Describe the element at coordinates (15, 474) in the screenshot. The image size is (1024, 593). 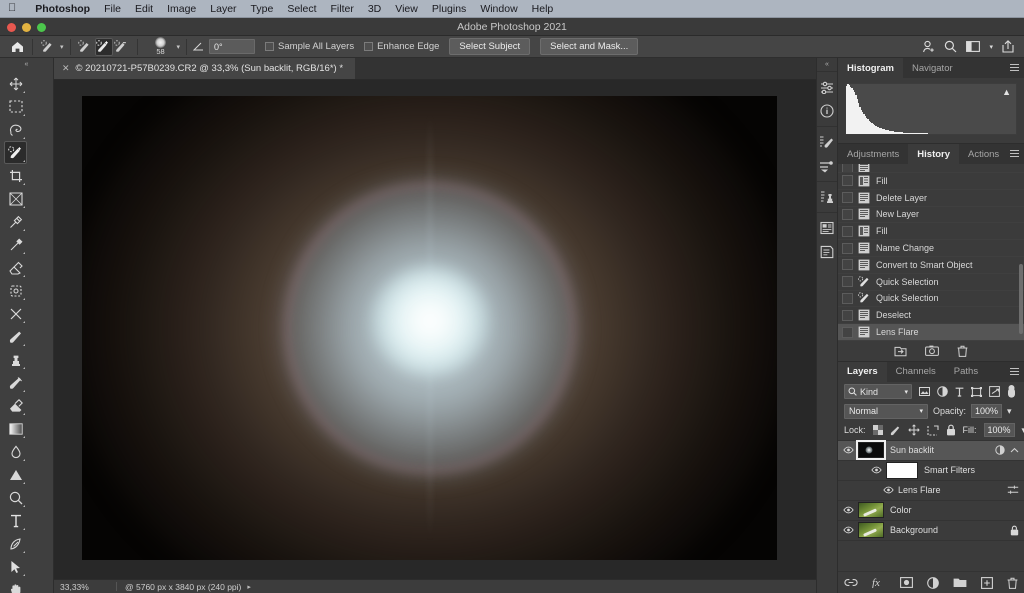
I see `dodge-tool` at that location.